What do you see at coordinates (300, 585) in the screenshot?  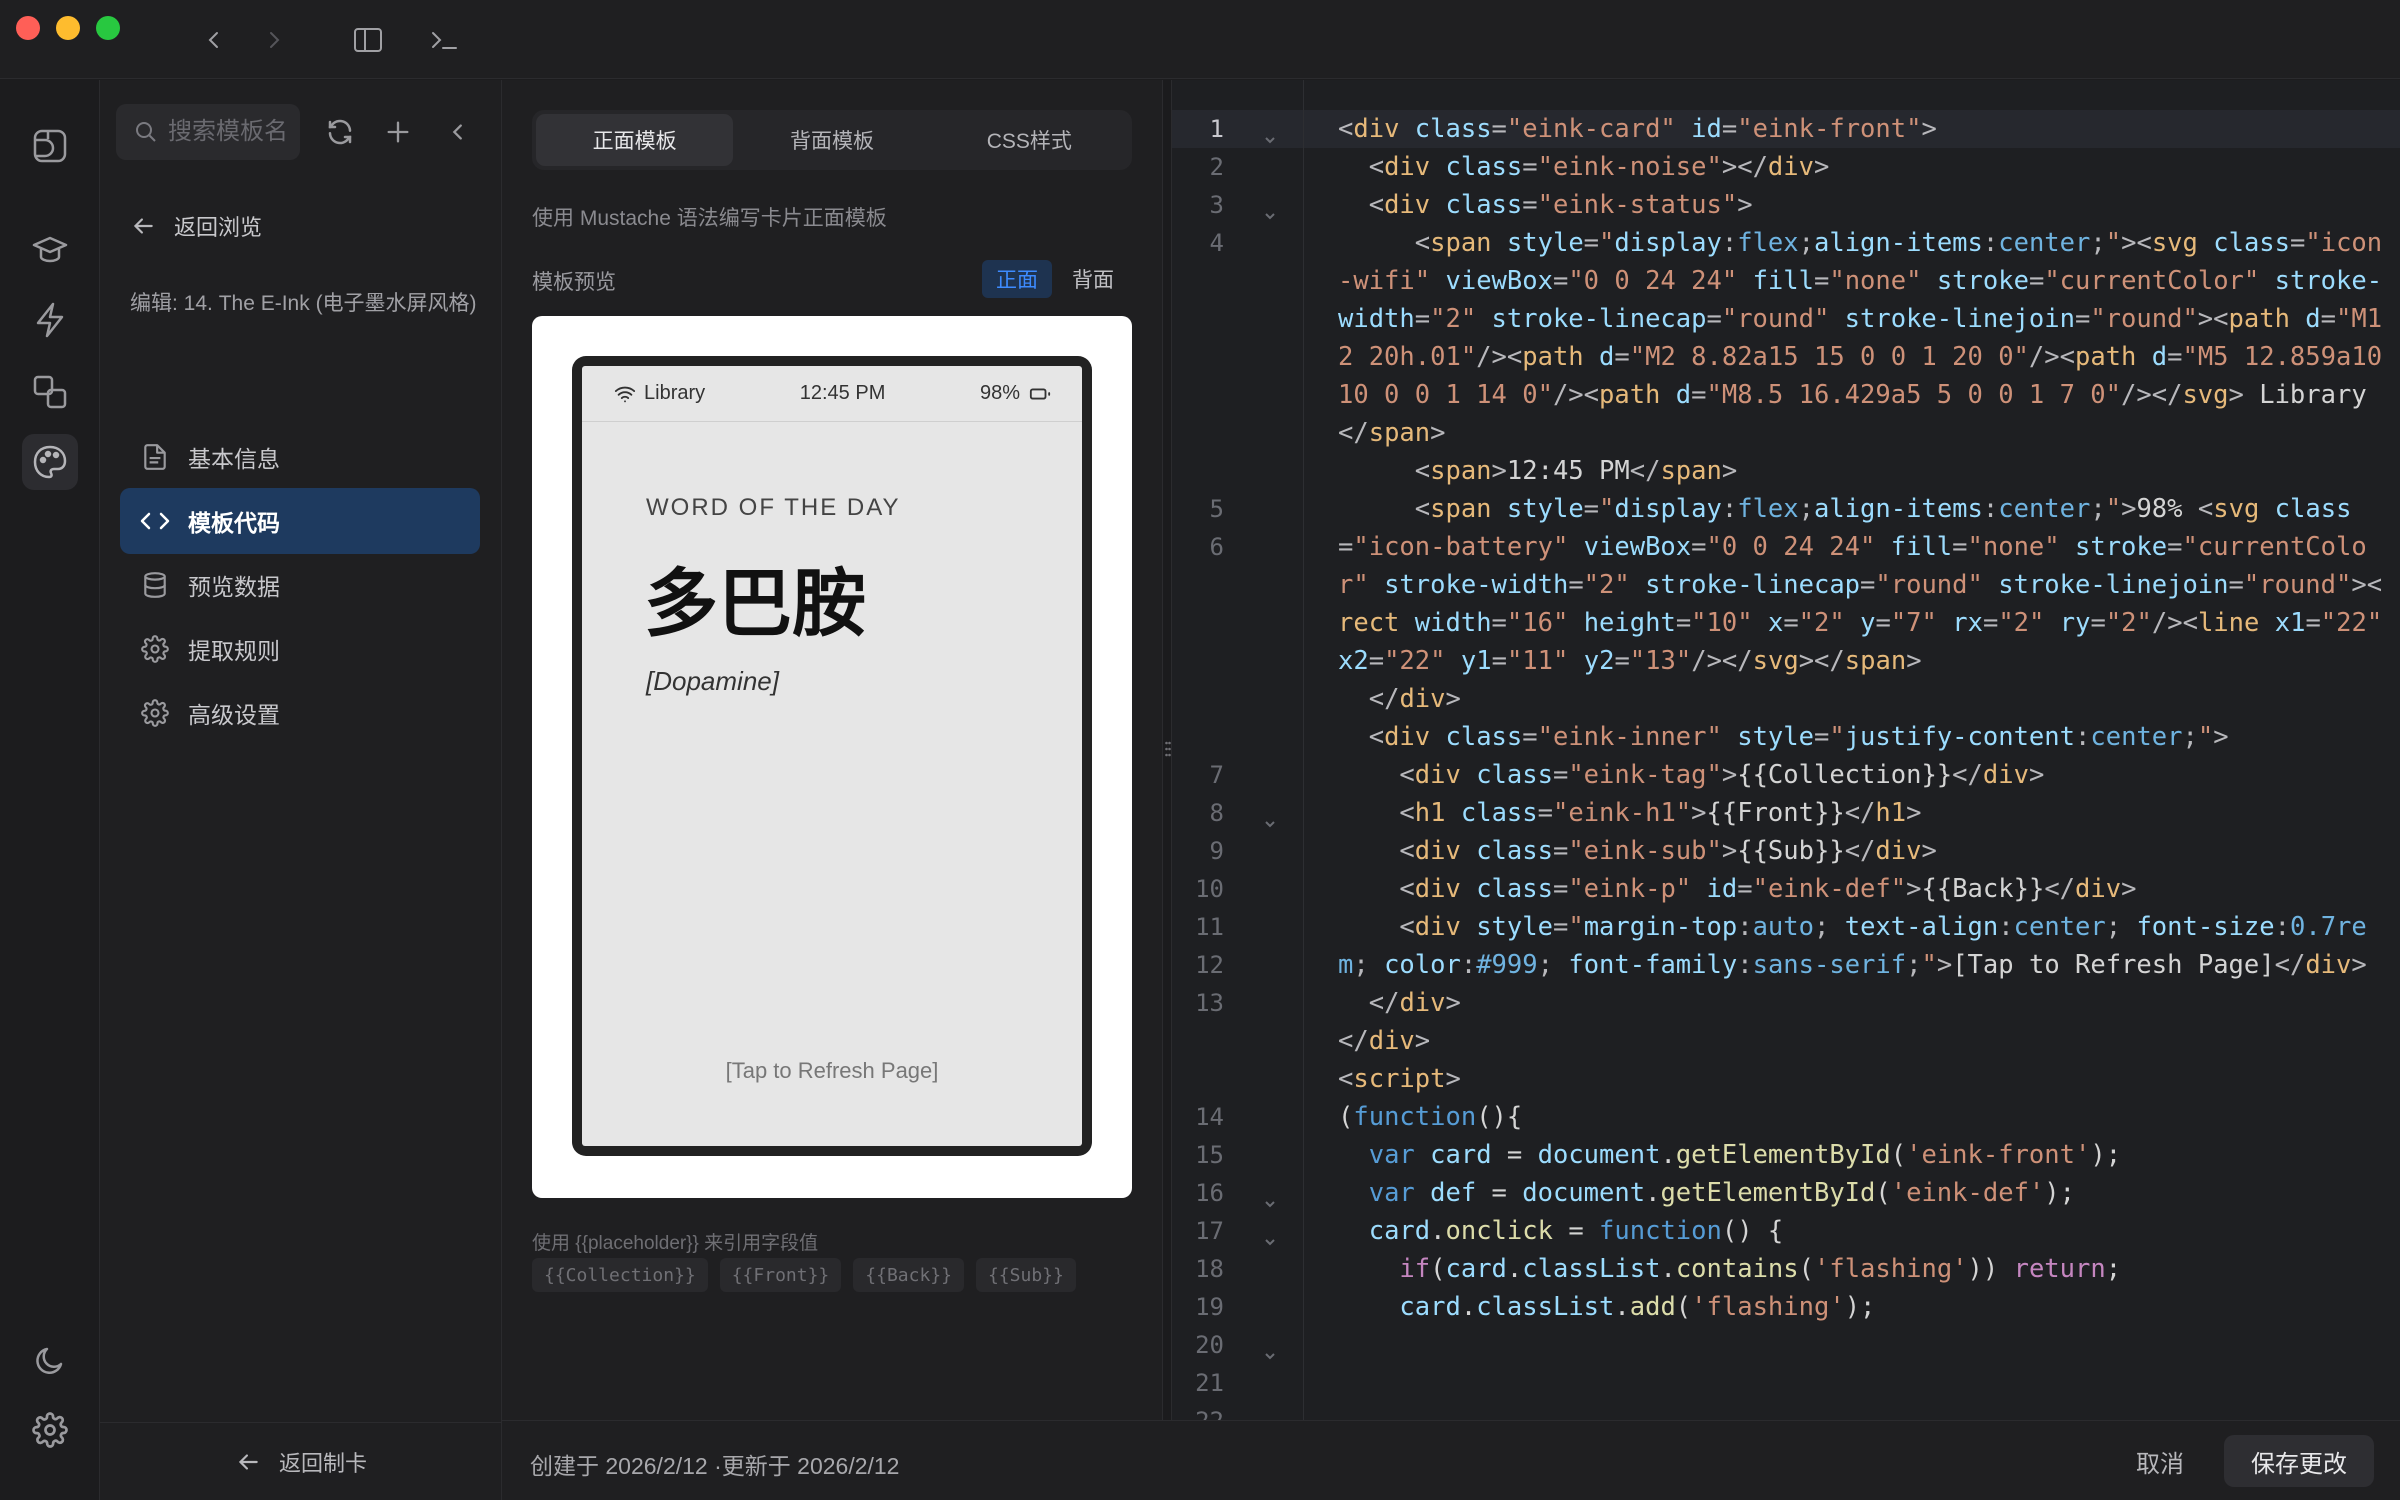 I see `nav-item-preview-data: 预览数据` at bounding box center [300, 585].